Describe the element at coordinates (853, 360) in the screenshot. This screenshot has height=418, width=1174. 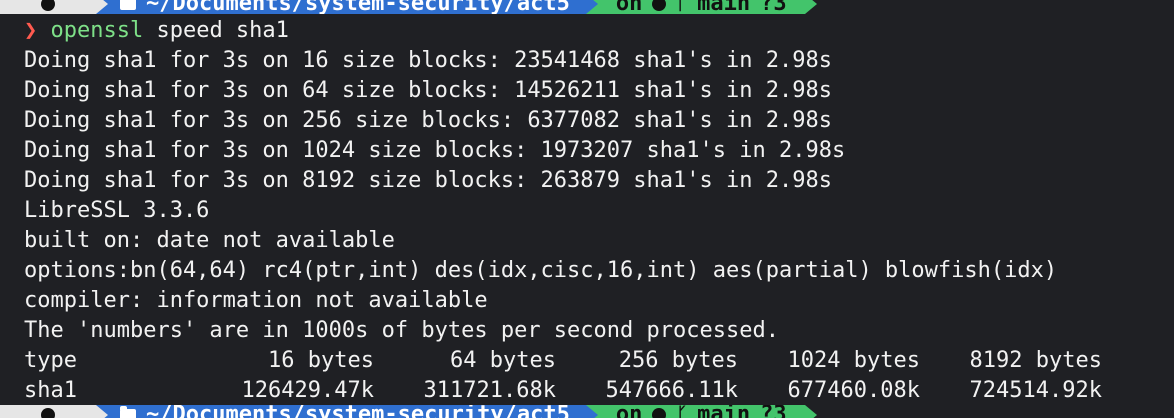
I see `table-header-cell: 1024 bytes` at that location.